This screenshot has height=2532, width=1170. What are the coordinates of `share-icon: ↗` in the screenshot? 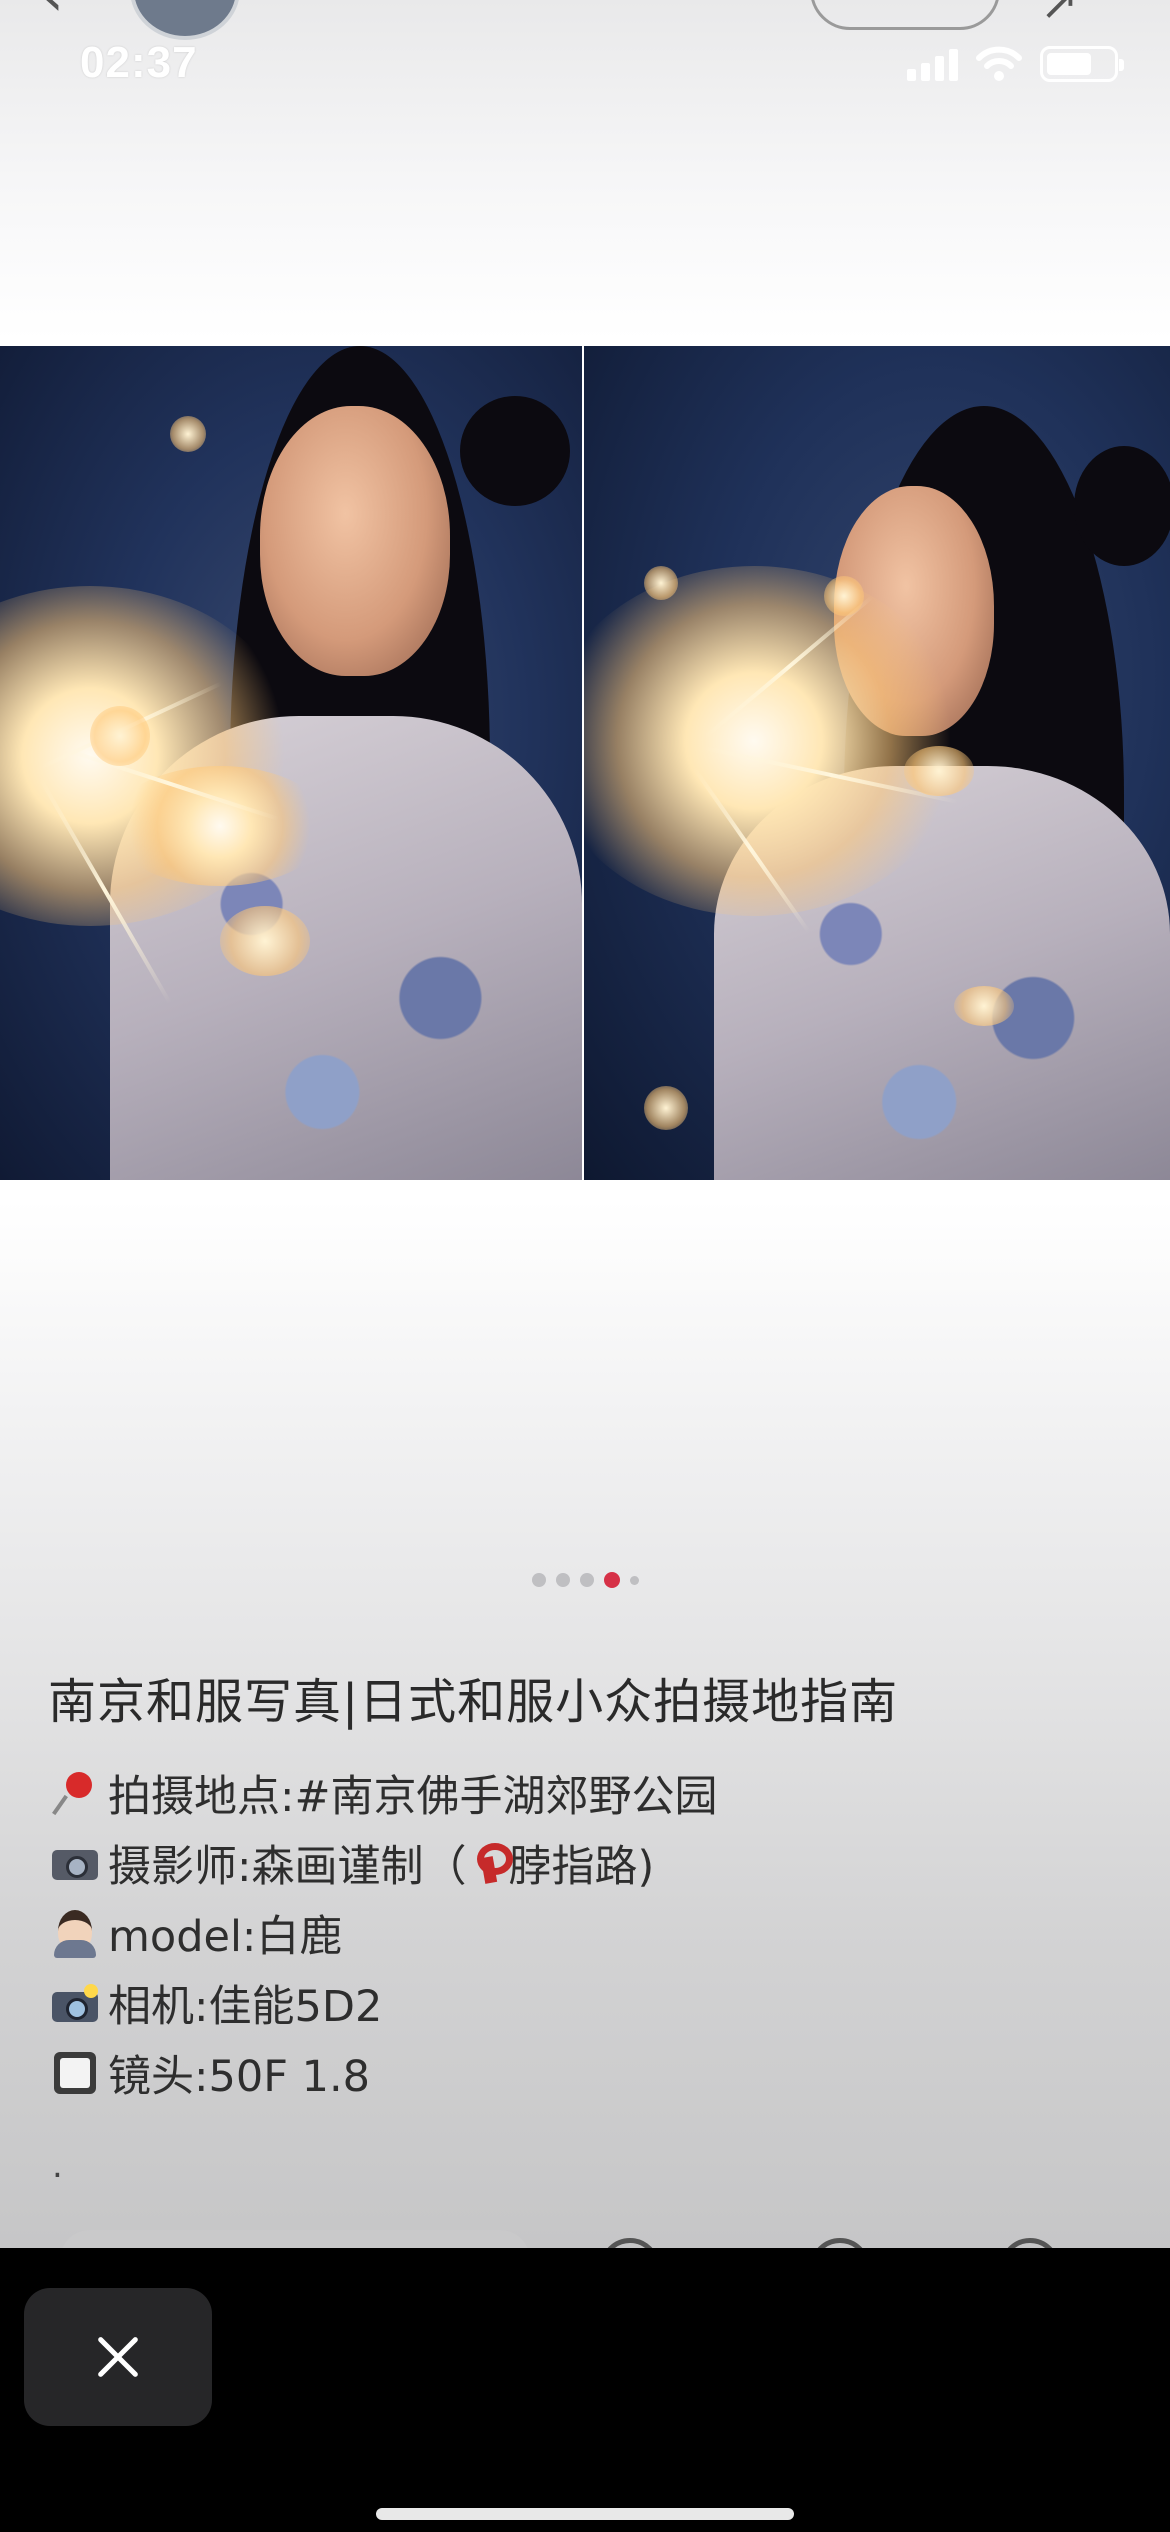 It's located at (1059, 15).